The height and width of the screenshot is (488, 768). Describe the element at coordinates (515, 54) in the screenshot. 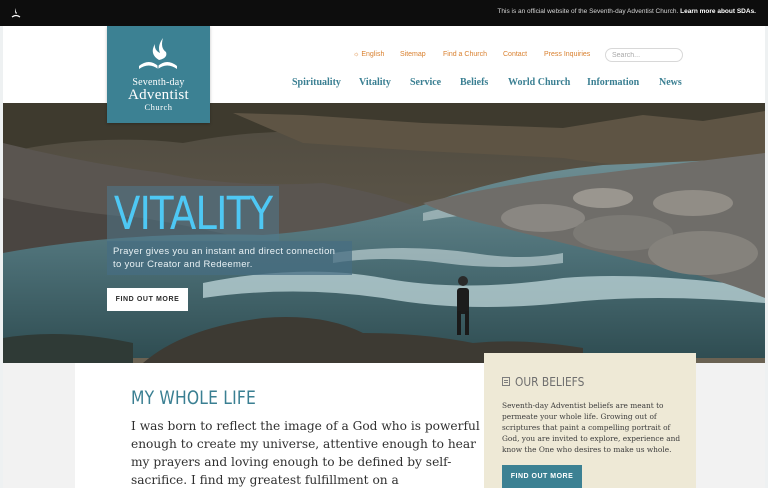

I see `utility-link-contact: Contact` at that location.